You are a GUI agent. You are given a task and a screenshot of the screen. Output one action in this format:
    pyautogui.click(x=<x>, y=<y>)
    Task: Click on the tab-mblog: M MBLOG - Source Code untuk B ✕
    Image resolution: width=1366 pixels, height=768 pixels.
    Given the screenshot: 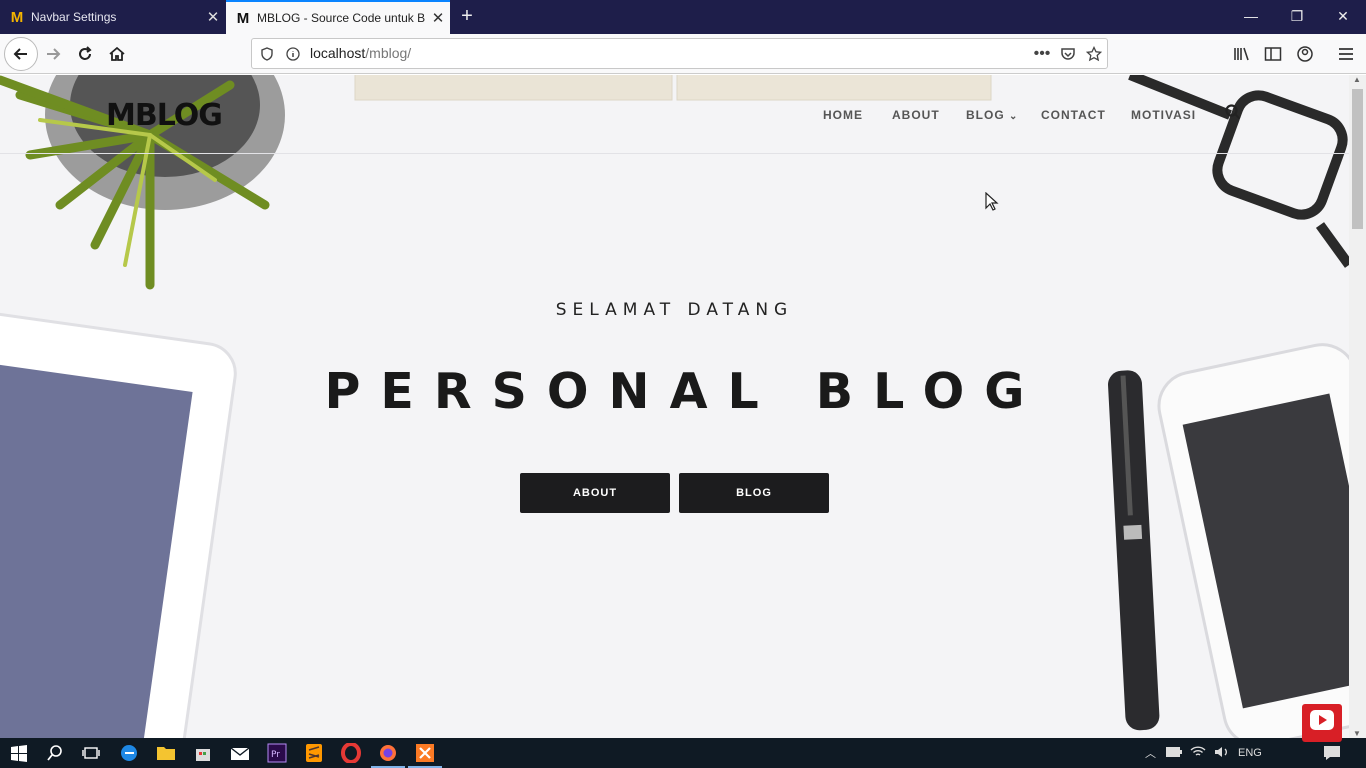 What is the action you would take?
    pyautogui.click(x=338, y=17)
    